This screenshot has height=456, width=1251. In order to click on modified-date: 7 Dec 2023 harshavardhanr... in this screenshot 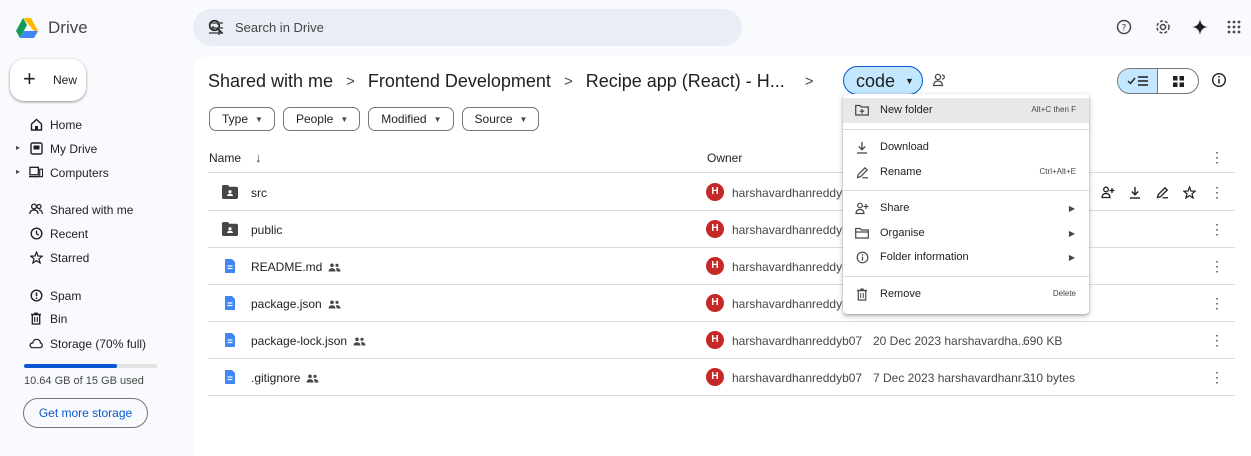, I will do `click(952, 378)`.